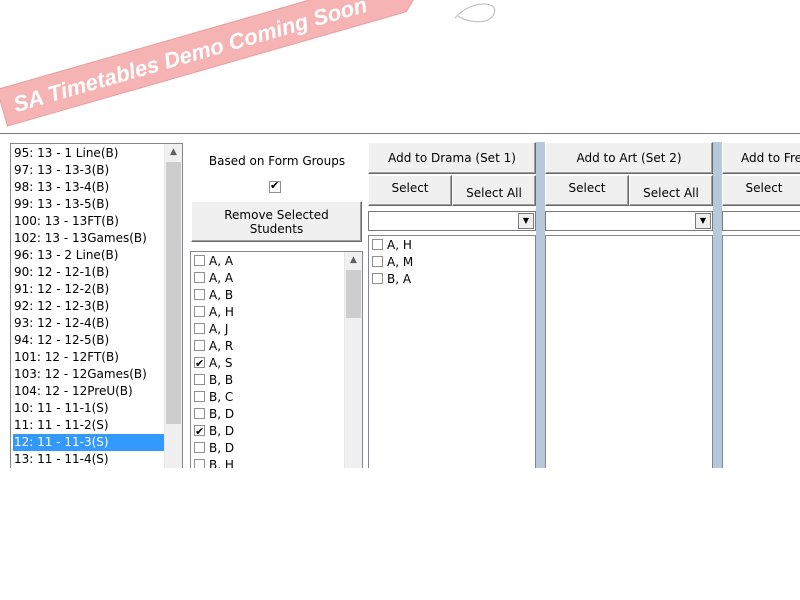  What do you see at coordinates (475, 13) in the screenshot?
I see `tag-string-icon` at bounding box center [475, 13].